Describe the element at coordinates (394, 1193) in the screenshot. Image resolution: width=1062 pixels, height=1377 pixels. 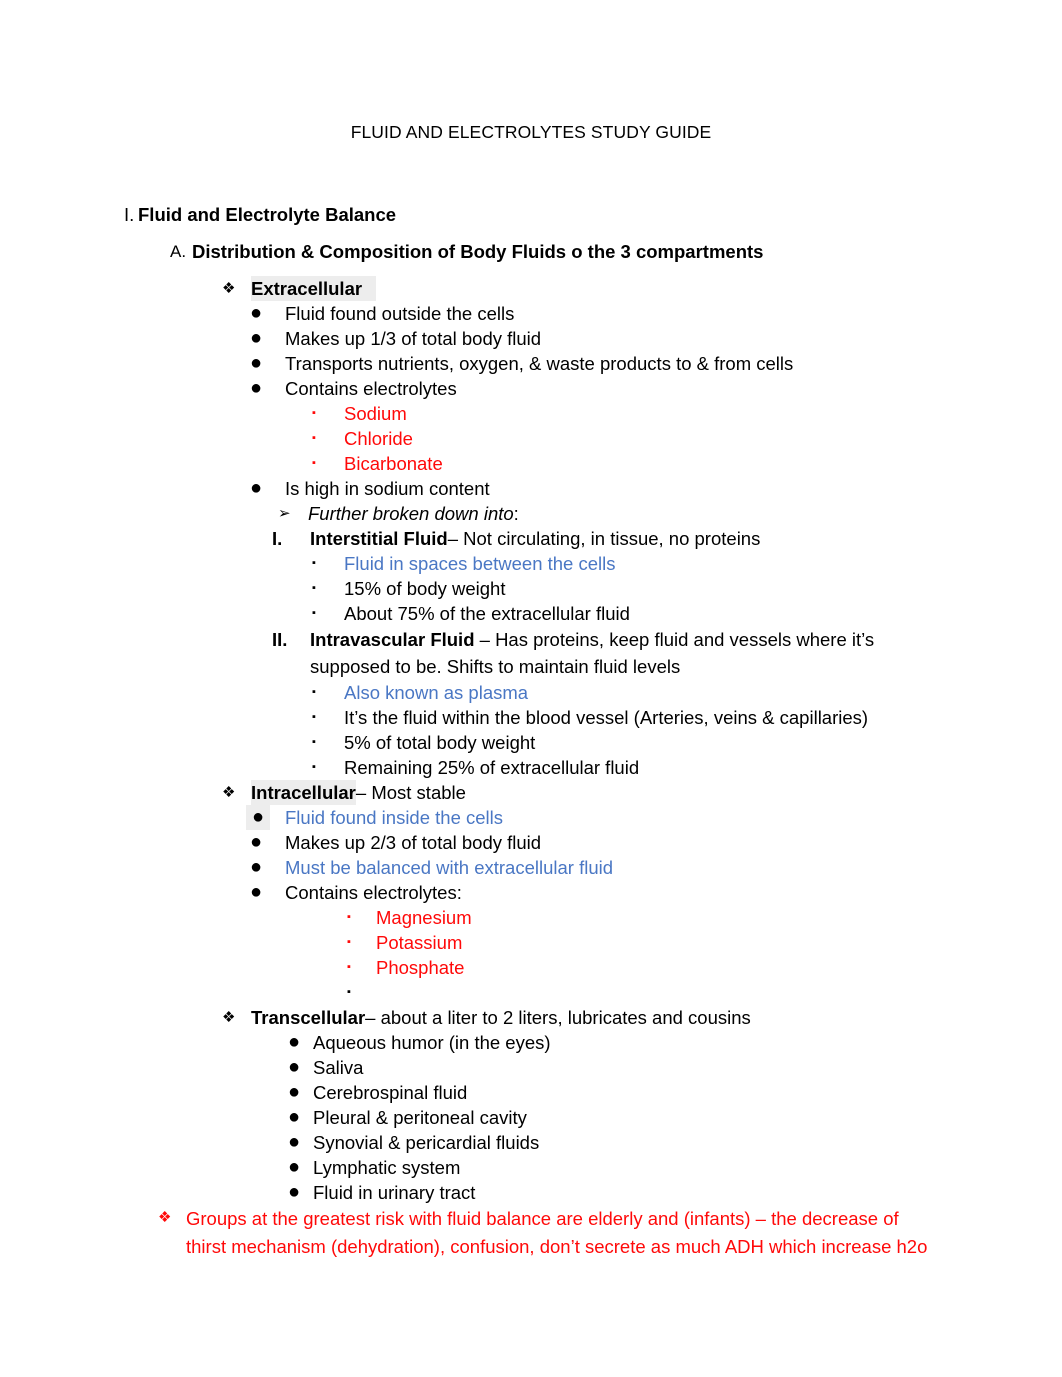
I see `list-item-label: Fluid in urinary tract` at that location.